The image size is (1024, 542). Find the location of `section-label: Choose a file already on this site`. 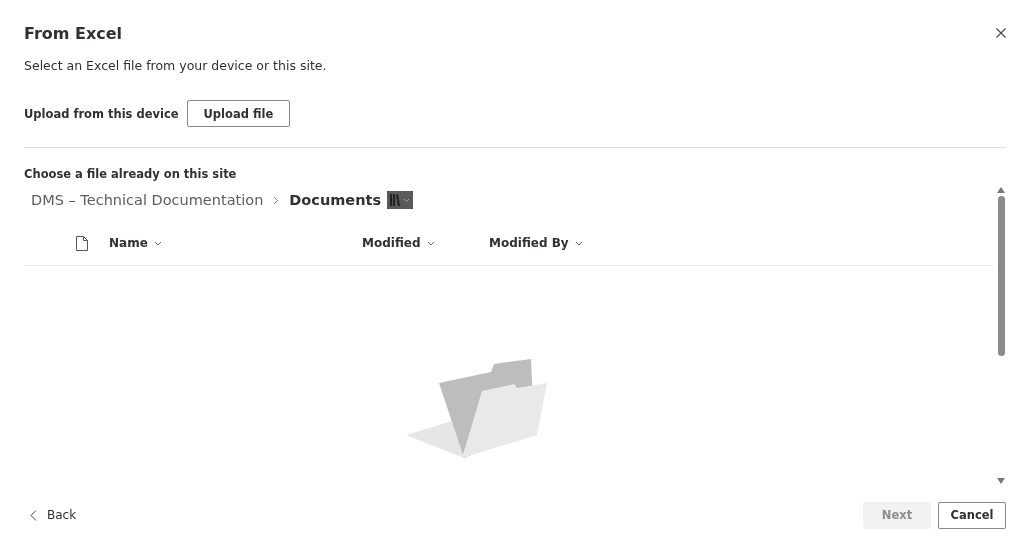

section-label: Choose a file already on this site is located at coordinates (131, 174).